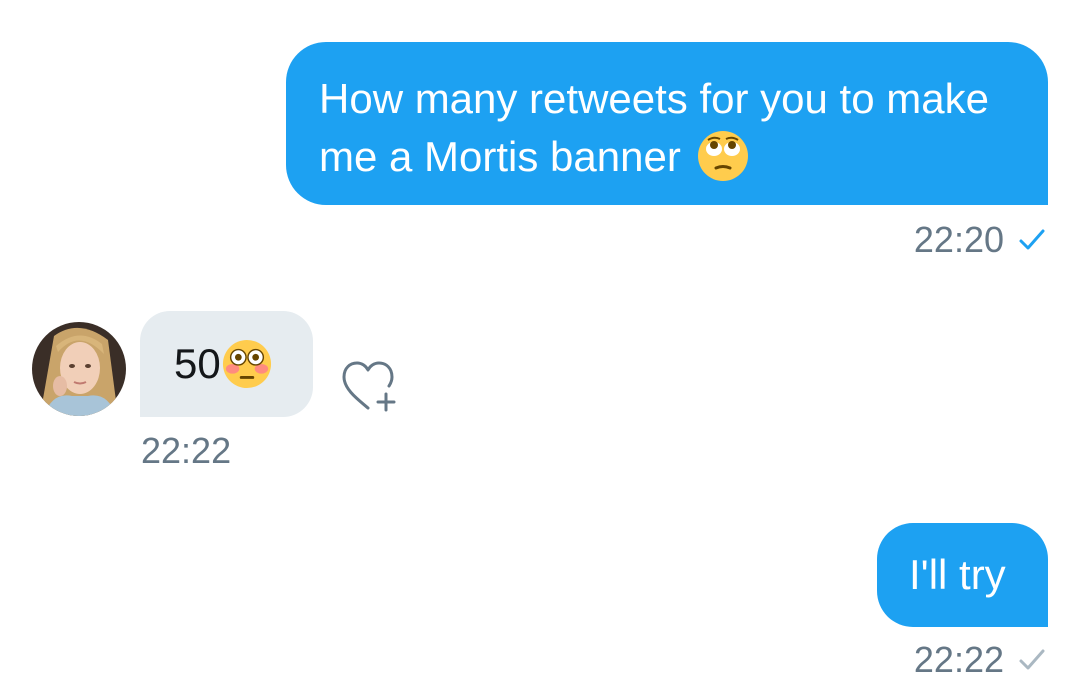 This screenshot has height=698, width=1080. I want to click on message-meta: 22:22, so click(981, 660).